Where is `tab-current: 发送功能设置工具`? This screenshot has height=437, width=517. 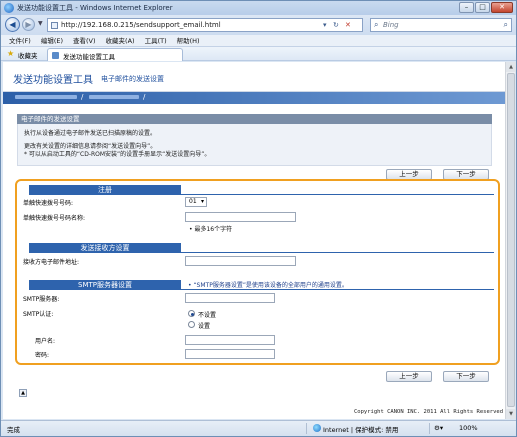
tab-current: 发送功能设置工具 is located at coordinates (115, 54).